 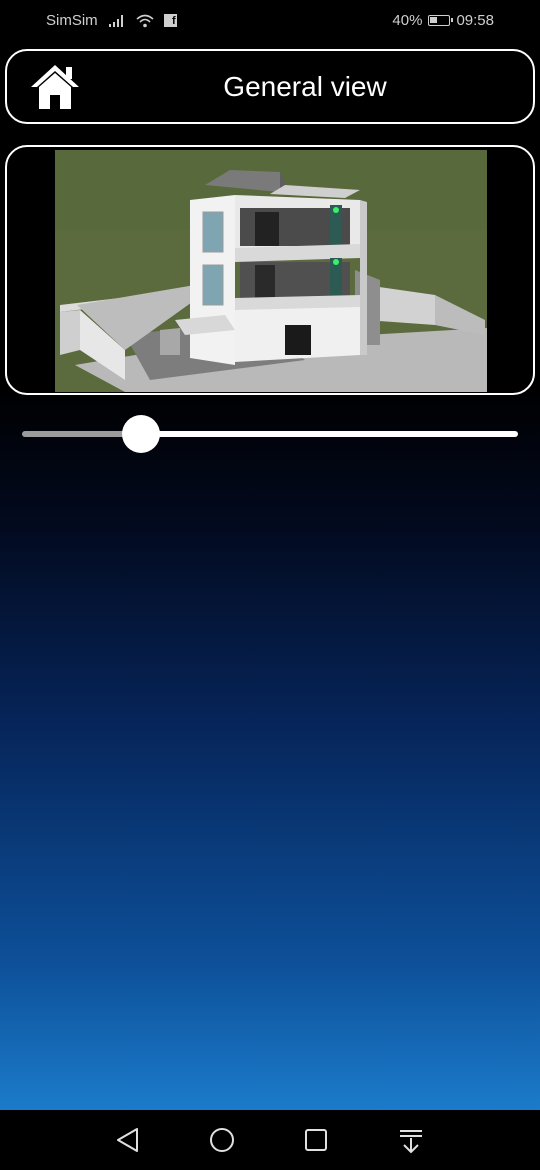 I want to click on clock: 09:58, so click(x=475, y=20).